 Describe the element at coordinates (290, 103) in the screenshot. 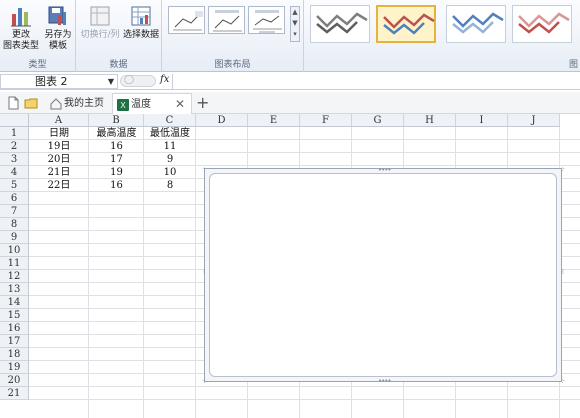

I see `document-tab-bar: 我的主页 X 温度 ✕ +` at that location.